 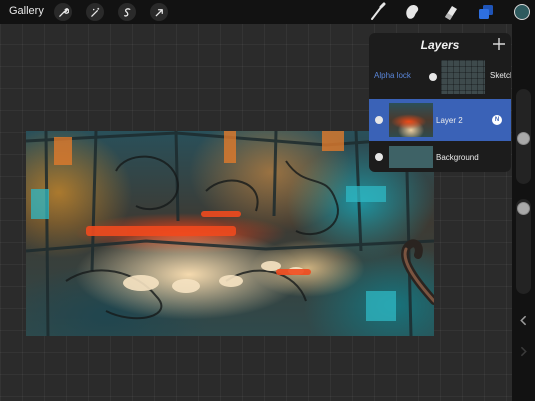 I want to click on layer-row-background: Background, so click(x=440, y=157).